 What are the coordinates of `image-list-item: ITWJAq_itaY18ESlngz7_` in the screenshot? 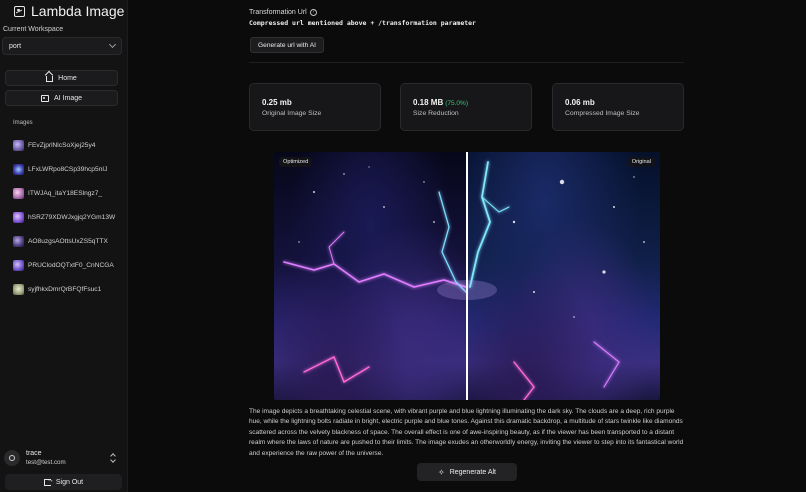 It's located at (68, 193).